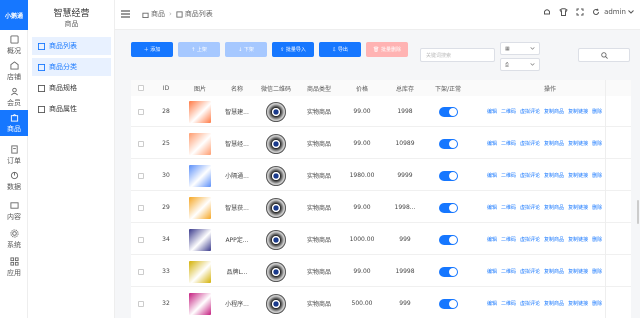  Describe the element at coordinates (14, 71) in the screenshot. I see `rail-item-store: 店铺` at that location.